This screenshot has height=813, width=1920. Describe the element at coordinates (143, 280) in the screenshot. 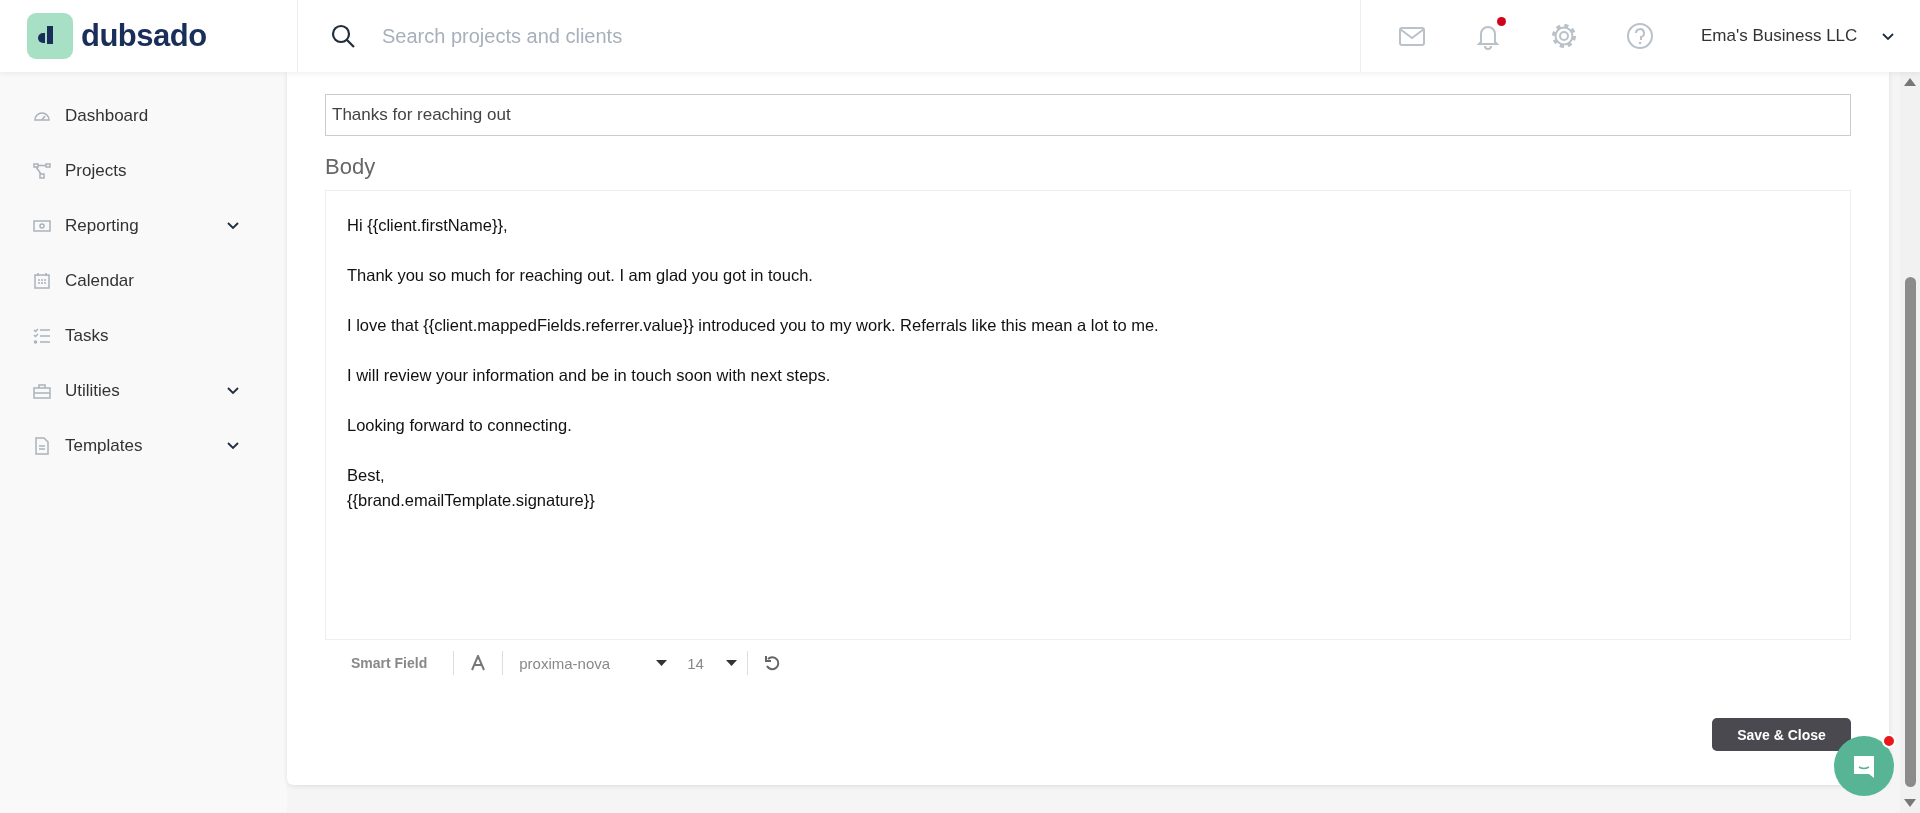

I see `sidebar-item: Calendar` at that location.